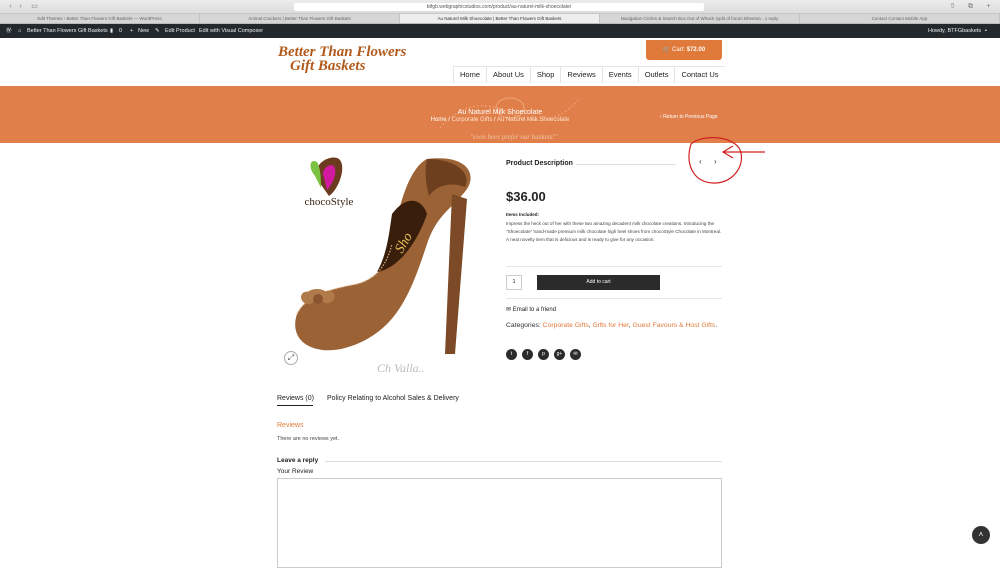  Describe the element at coordinates (143, 31) in the screenshot. I see `wp-new: New` at that location.